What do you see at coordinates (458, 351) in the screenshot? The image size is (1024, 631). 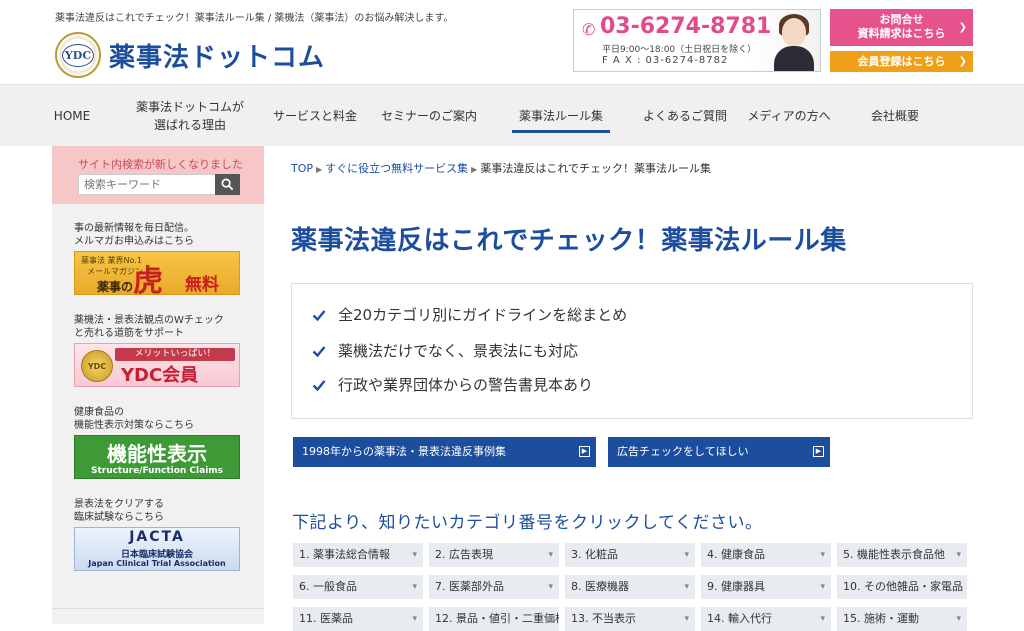 I see `feature-text: 薬機法だけでなく、景表法にも対応` at bounding box center [458, 351].